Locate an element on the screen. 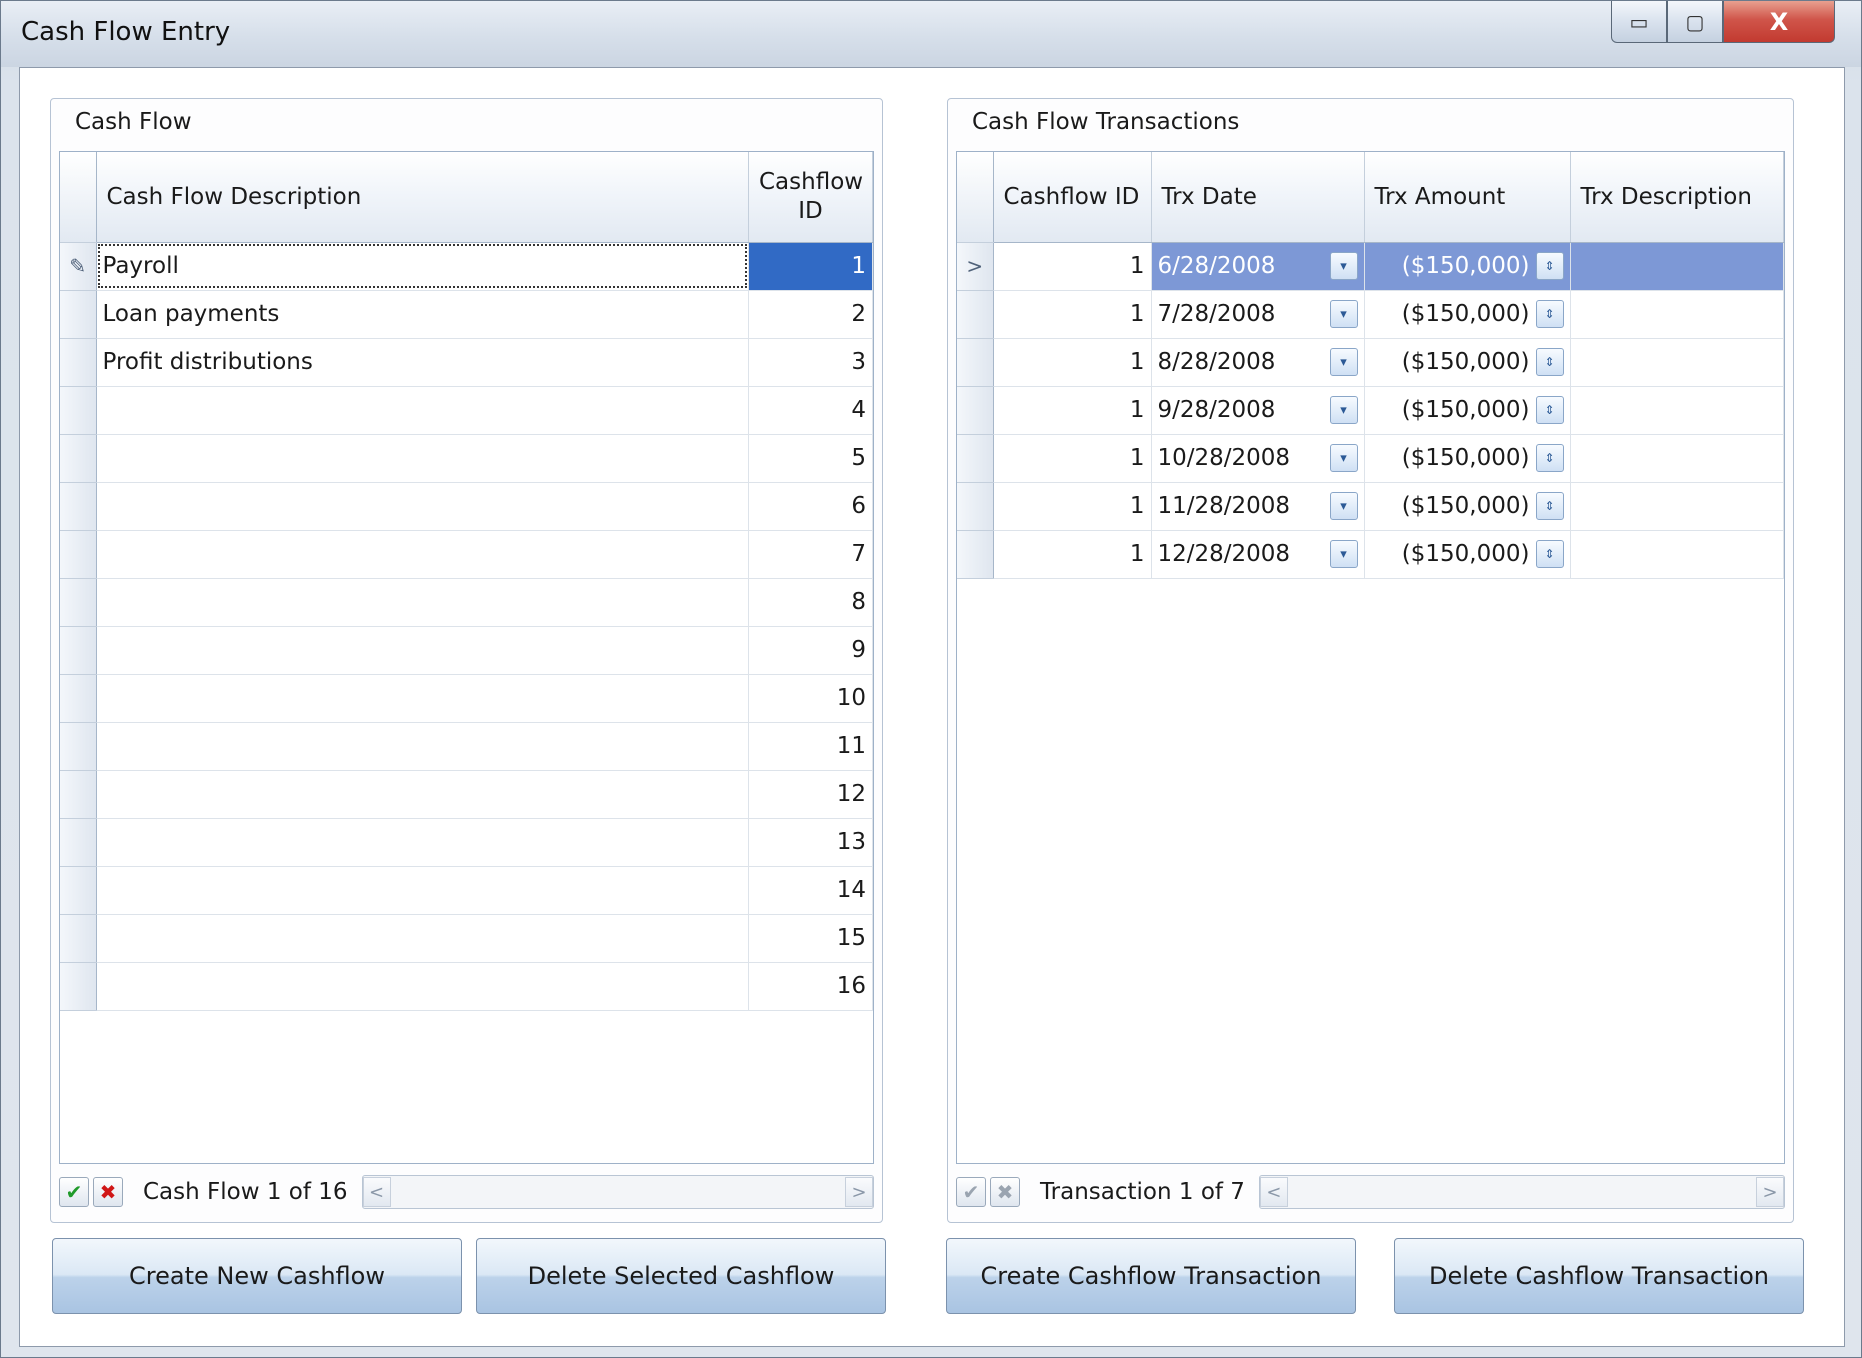 Image resolution: width=1862 pixels, height=1358 pixels. column-header-trx-date: Trx Date is located at coordinates (1258, 197).